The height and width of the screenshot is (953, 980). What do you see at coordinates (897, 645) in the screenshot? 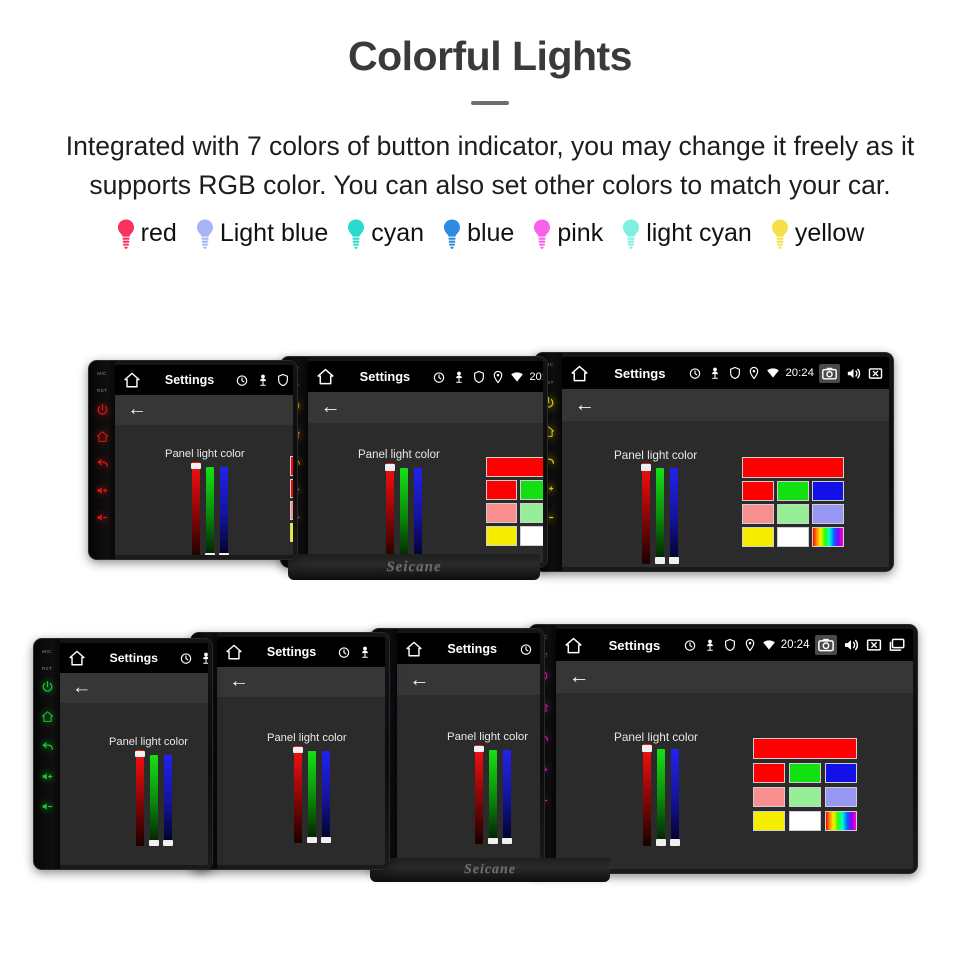
I see `recents-icon` at bounding box center [897, 645].